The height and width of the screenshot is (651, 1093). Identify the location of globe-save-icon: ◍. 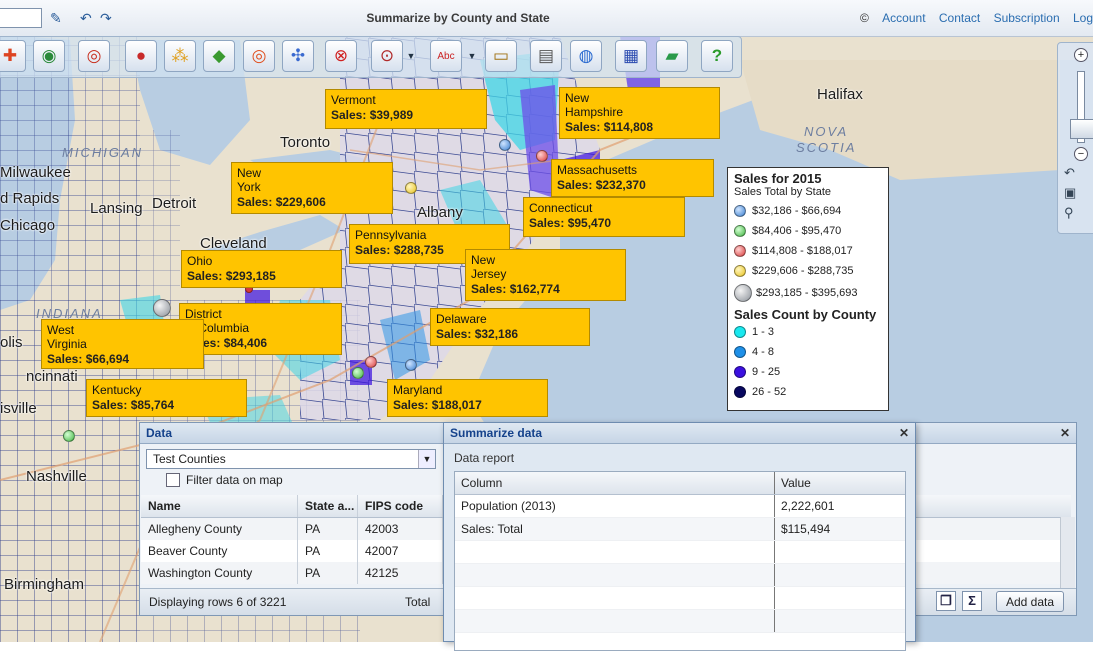
(586, 56).